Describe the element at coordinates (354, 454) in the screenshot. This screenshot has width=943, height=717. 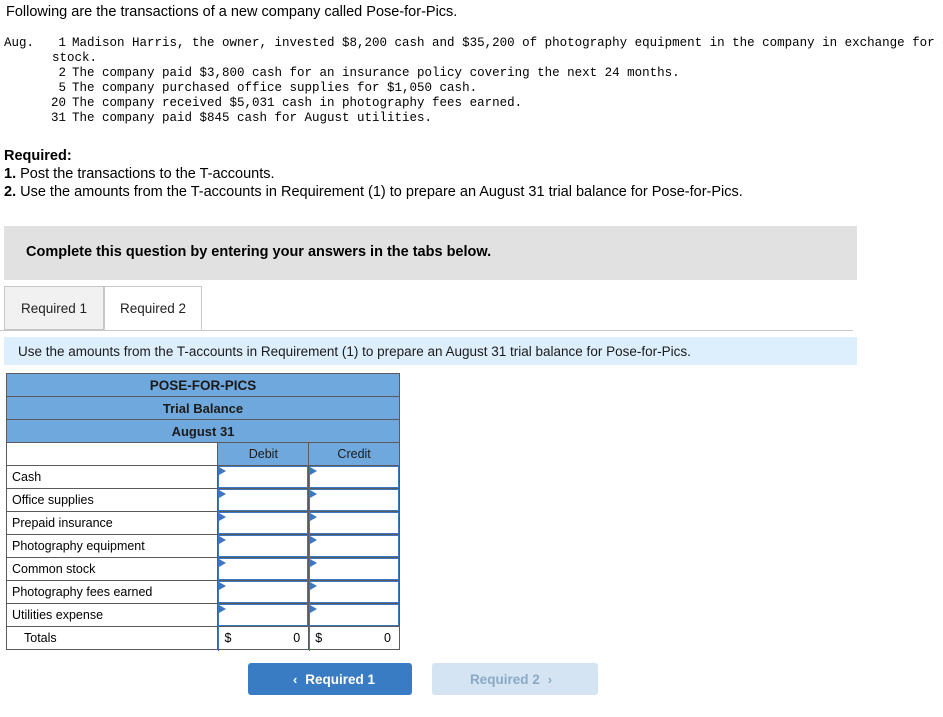
I see `column-header-credit: Credit` at that location.